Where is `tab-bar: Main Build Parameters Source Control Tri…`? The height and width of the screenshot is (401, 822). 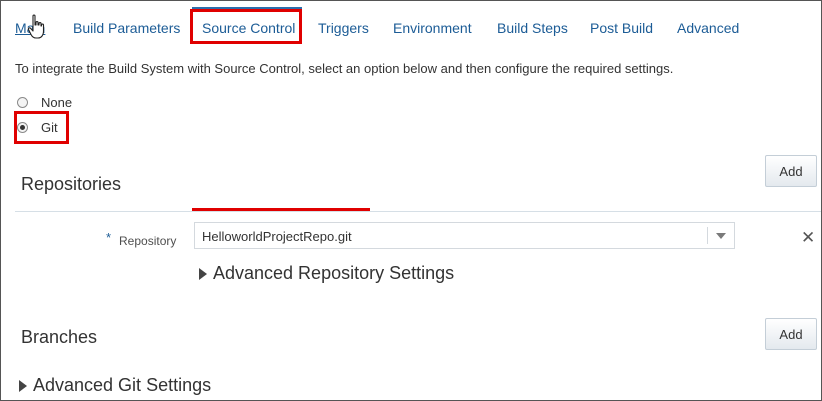 tab-bar: Main Build Parameters Source Control Tri… is located at coordinates (411, 24).